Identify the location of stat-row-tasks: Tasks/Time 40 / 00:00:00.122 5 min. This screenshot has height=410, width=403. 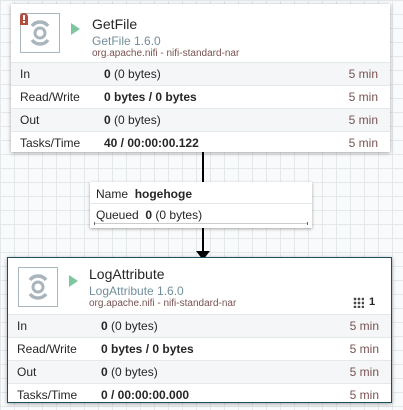
(200, 142).